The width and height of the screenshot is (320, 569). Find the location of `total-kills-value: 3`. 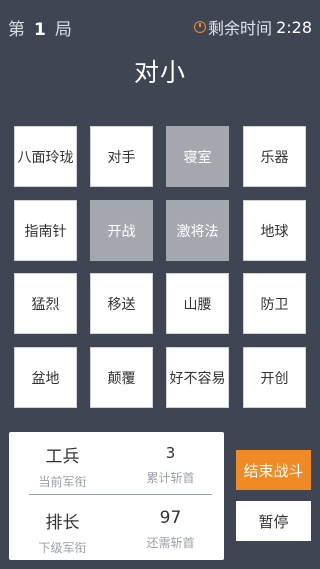

total-kills-value: 3 is located at coordinates (170, 453).